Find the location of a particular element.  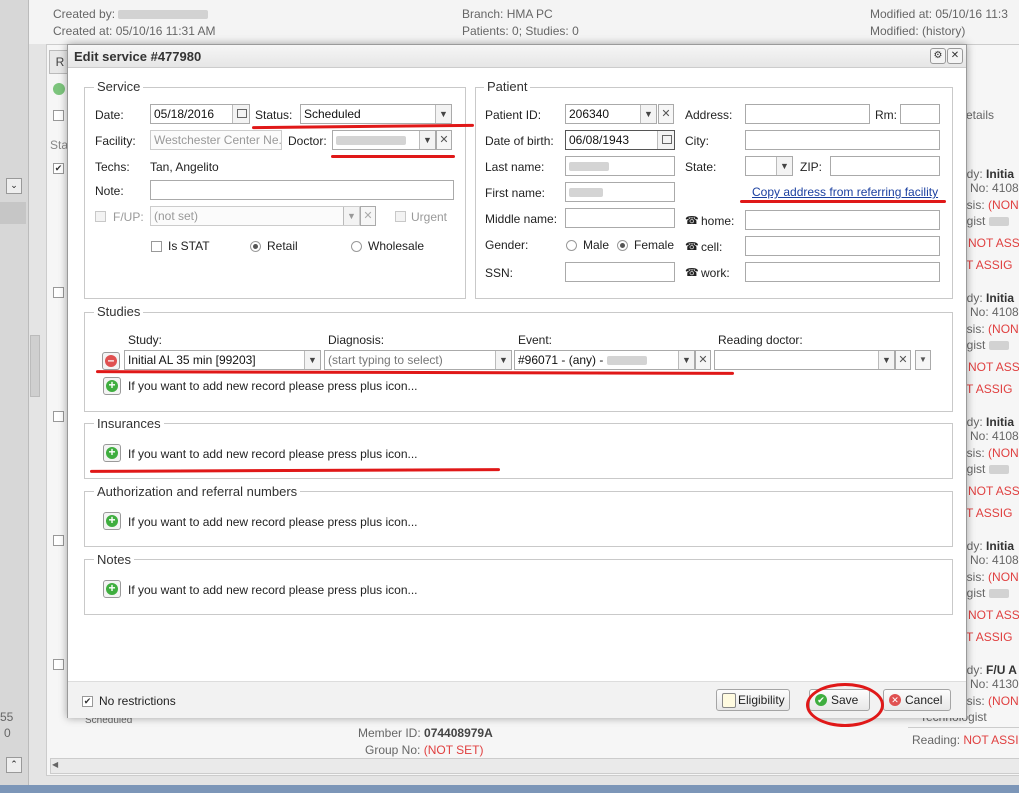

service-legend: Service is located at coordinates (119, 86).